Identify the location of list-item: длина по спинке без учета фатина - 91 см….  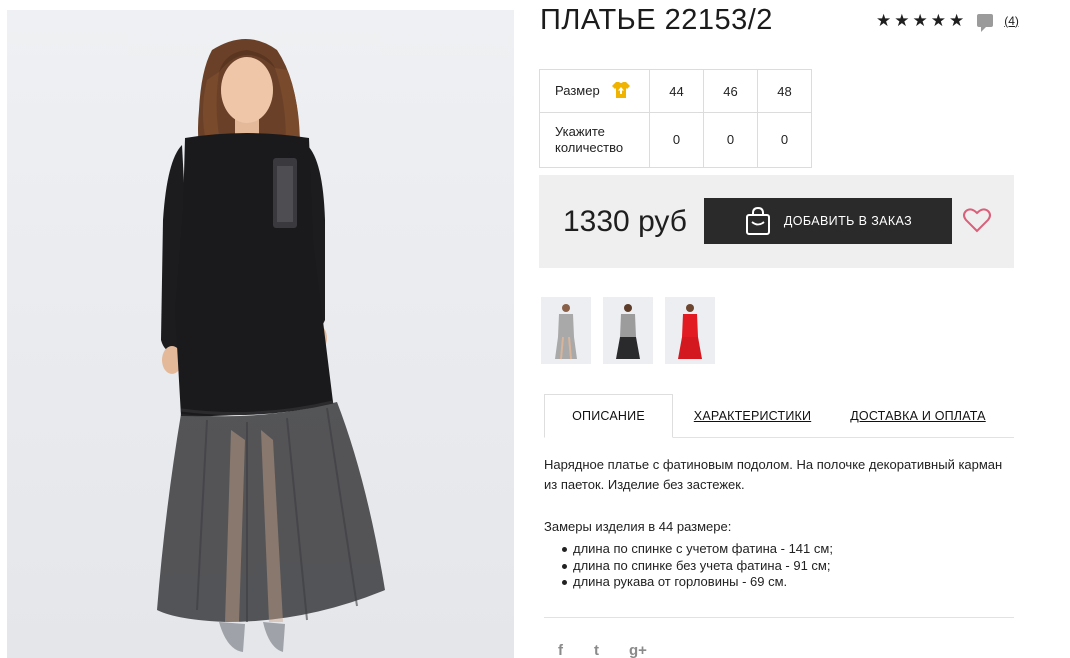
(697, 566).